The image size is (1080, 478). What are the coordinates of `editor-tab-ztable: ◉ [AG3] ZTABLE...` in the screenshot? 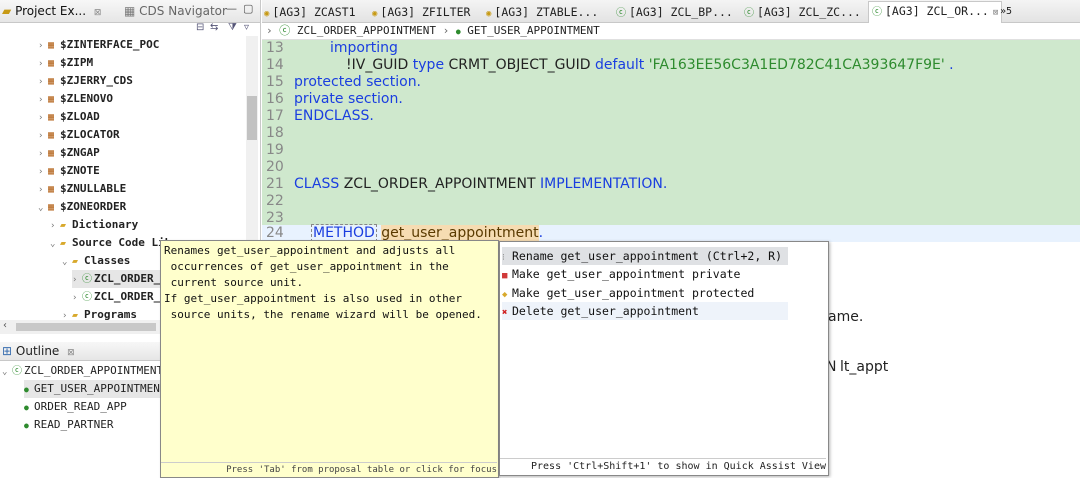 It's located at (542, 12).